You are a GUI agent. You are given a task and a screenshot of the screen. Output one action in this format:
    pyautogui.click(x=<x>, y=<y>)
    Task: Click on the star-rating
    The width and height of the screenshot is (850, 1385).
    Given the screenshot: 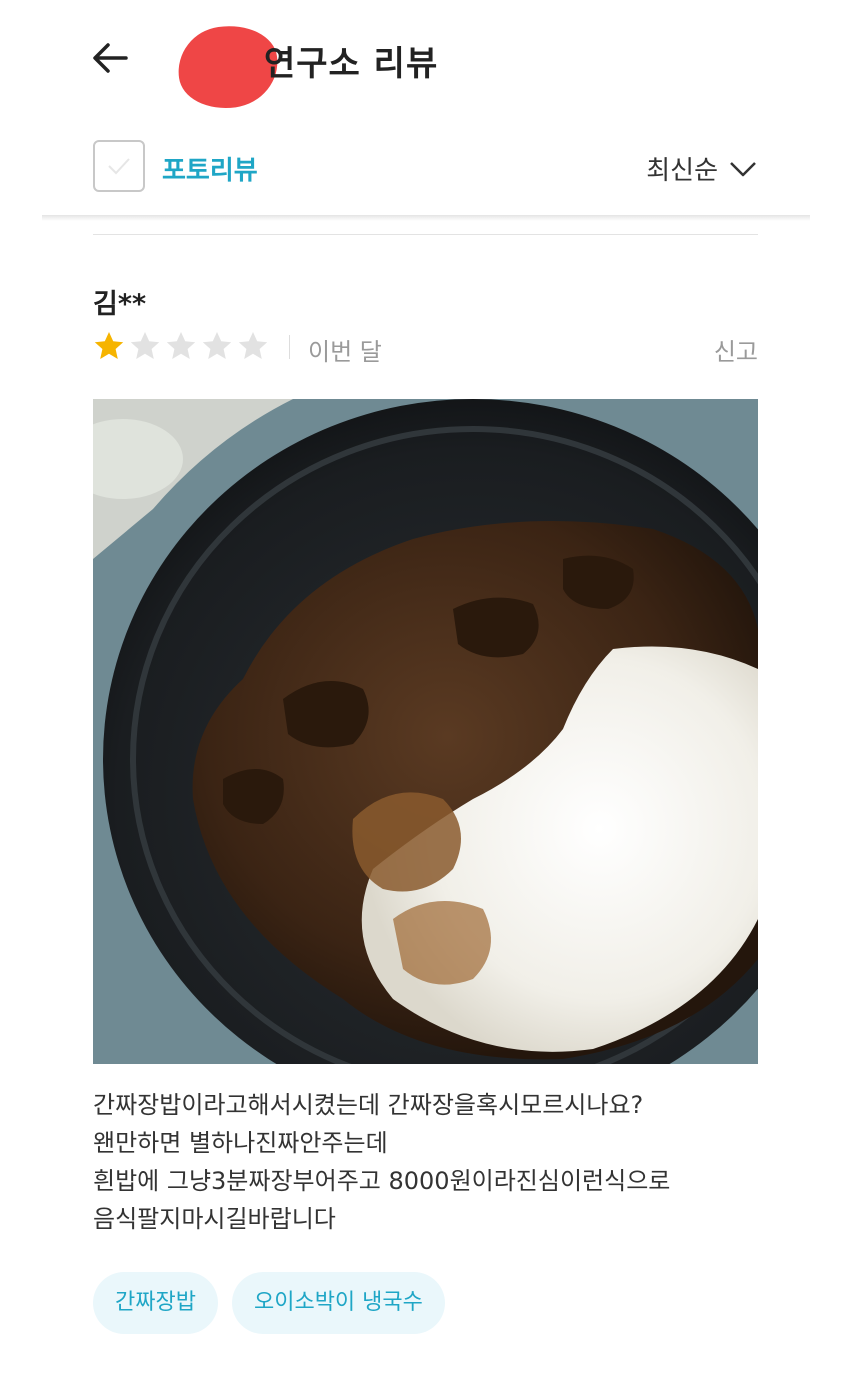 What is the action you would take?
    pyautogui.click(x=181, y=346)
    